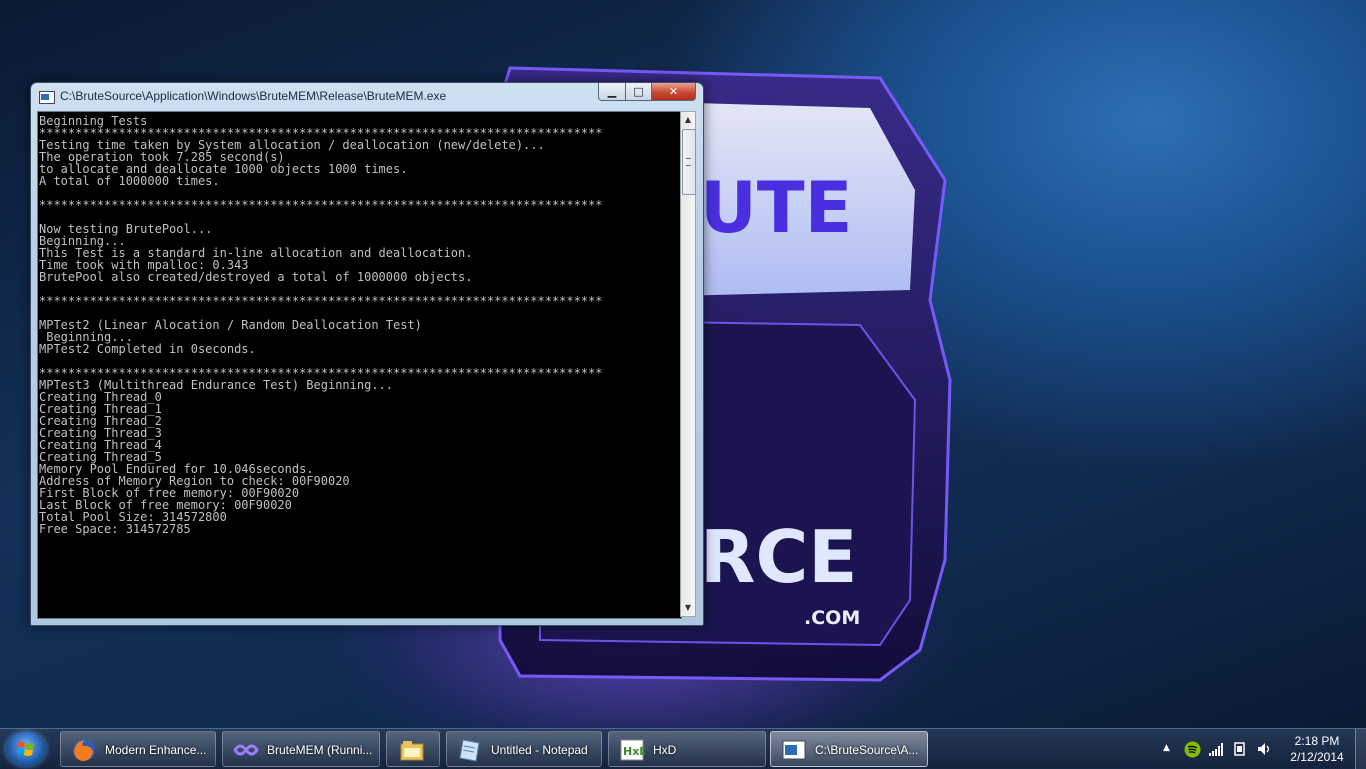 Image resolution: width=1366 pixels, height=769 pixels. I want to click on windows-logo-icon, so click(25, 749).